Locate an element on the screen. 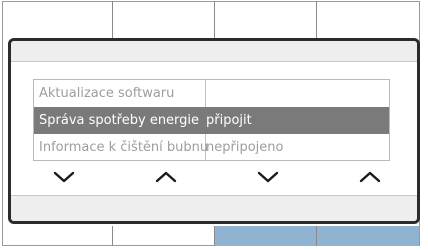 Image resolution: width=428 pixels, height=250 pixels. scroll-up-left-button is located at coordinates (166, 177).